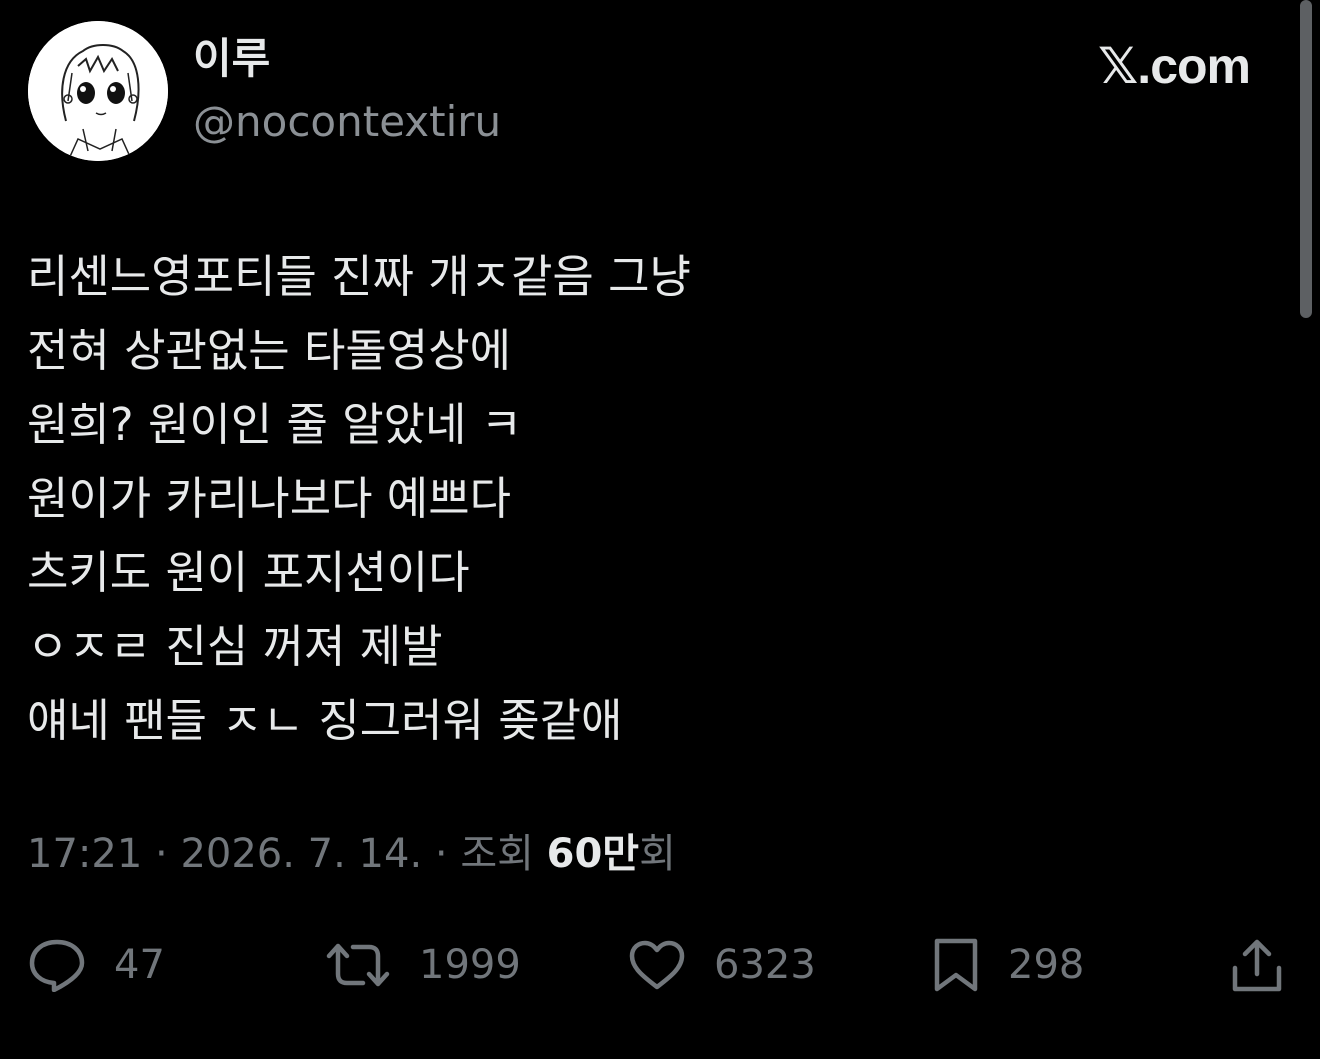  I want to click on user-handle: @nocontextiru, so click(347, 122).